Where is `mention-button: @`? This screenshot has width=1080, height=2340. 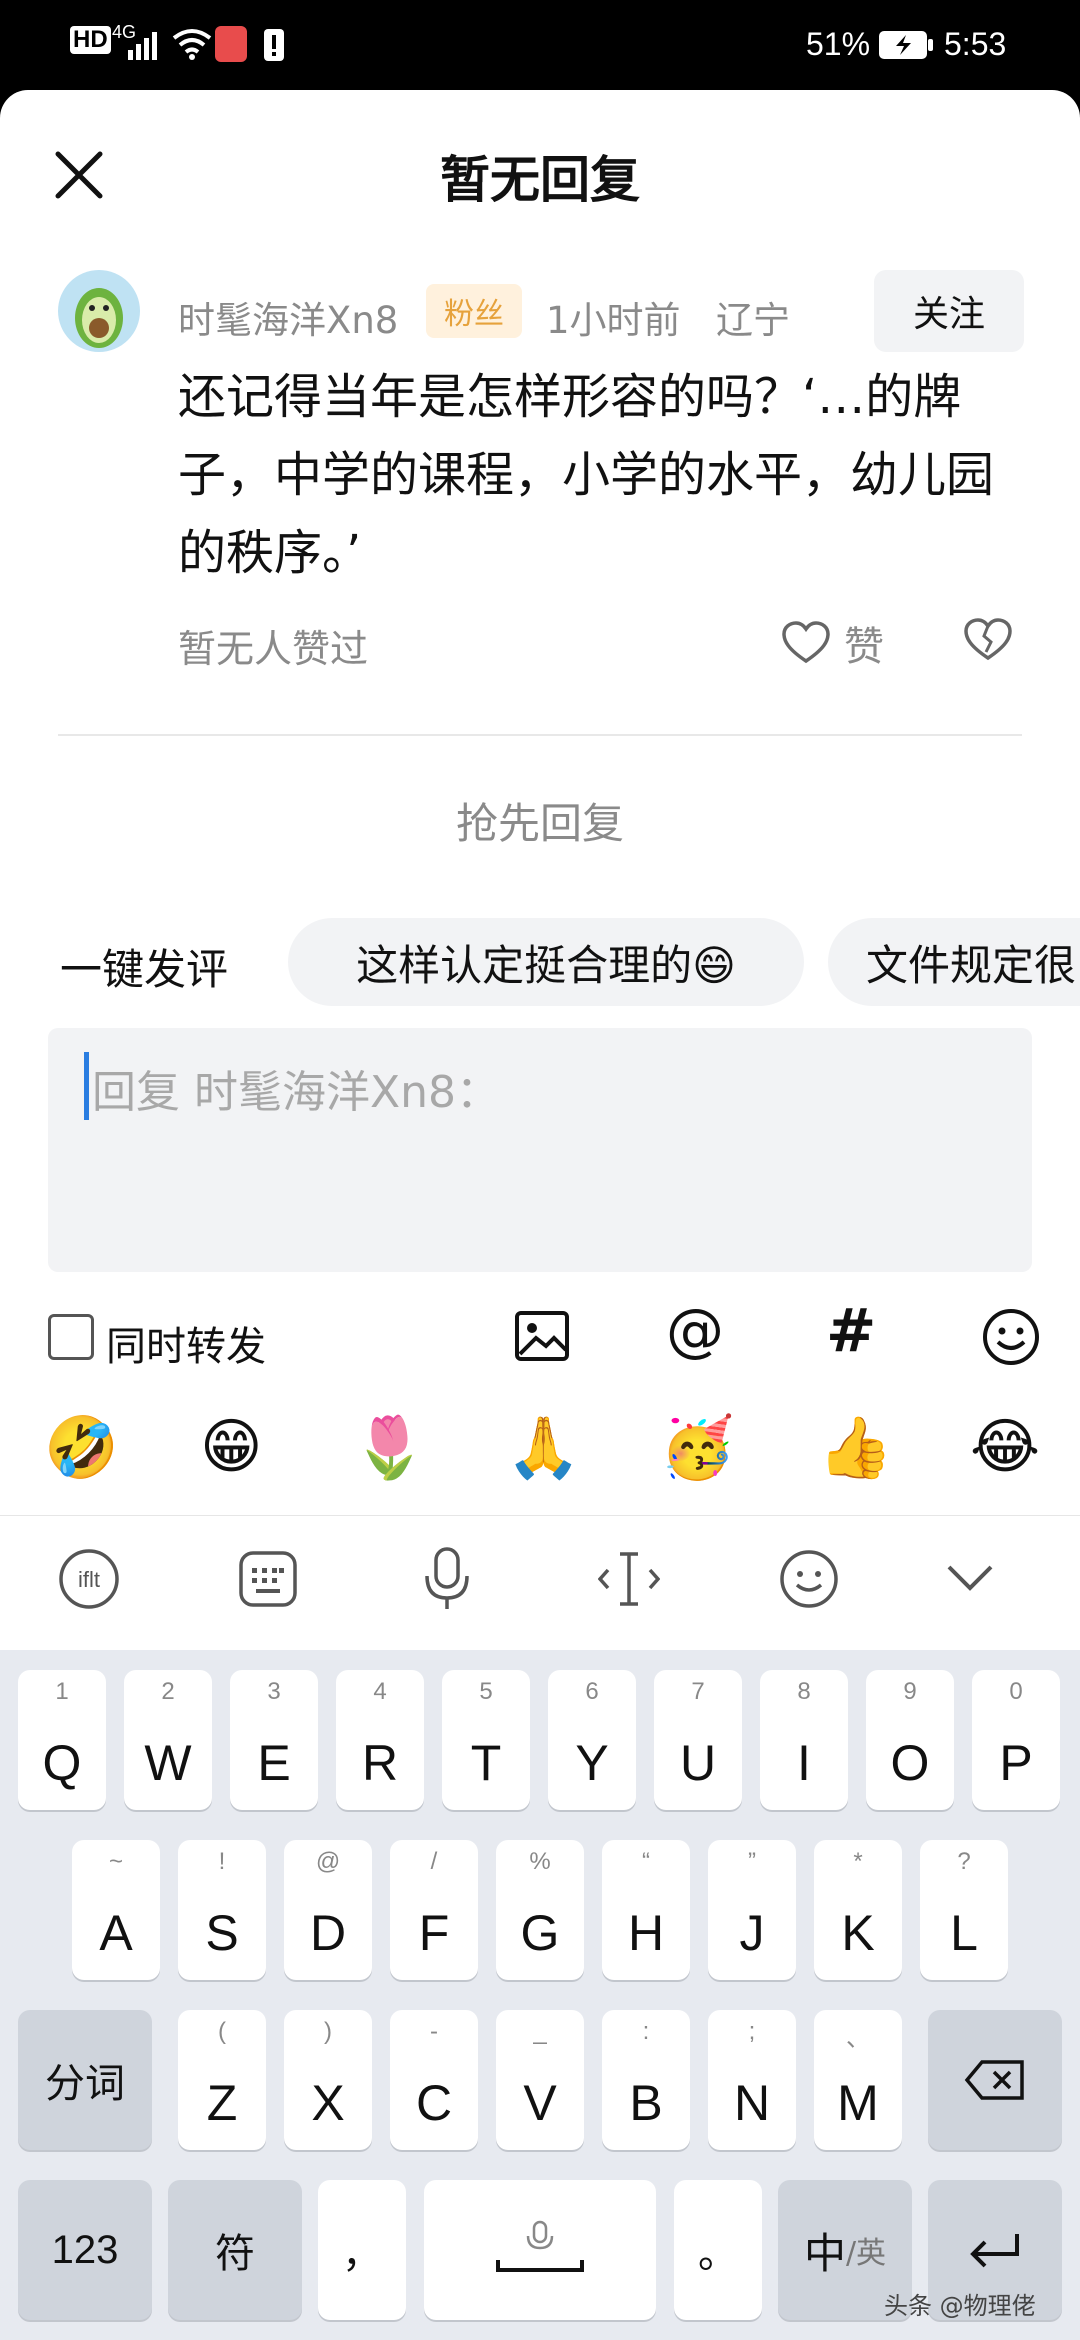 mention-button: @ is located at coordinates (695, 1330).